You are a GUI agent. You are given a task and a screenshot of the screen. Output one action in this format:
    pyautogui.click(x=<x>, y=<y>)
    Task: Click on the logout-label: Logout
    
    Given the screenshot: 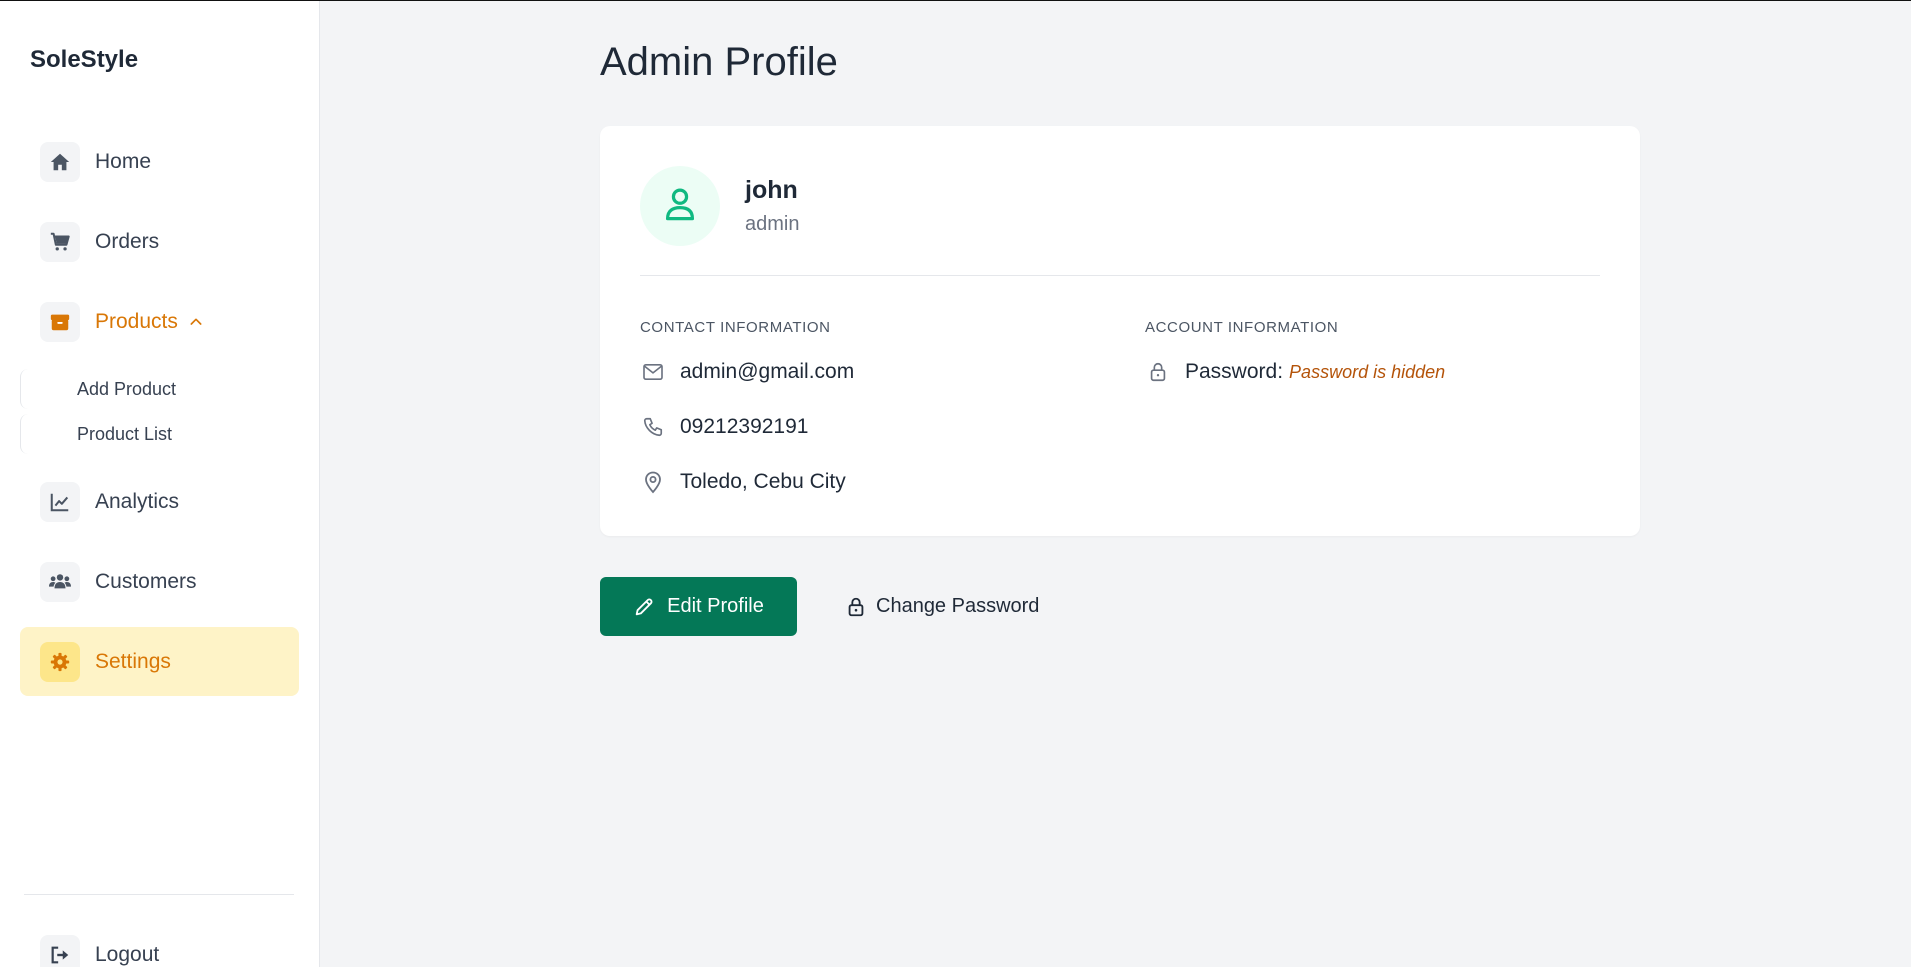 What is the action you would take?
    pyautogui.click(x=127, y=954)
    